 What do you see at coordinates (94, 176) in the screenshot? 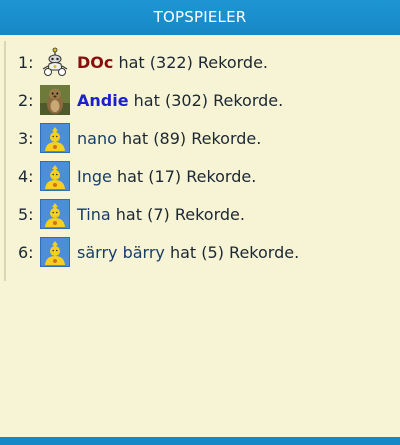
I see `player-name: Inge` at bounding box center [94, 176].